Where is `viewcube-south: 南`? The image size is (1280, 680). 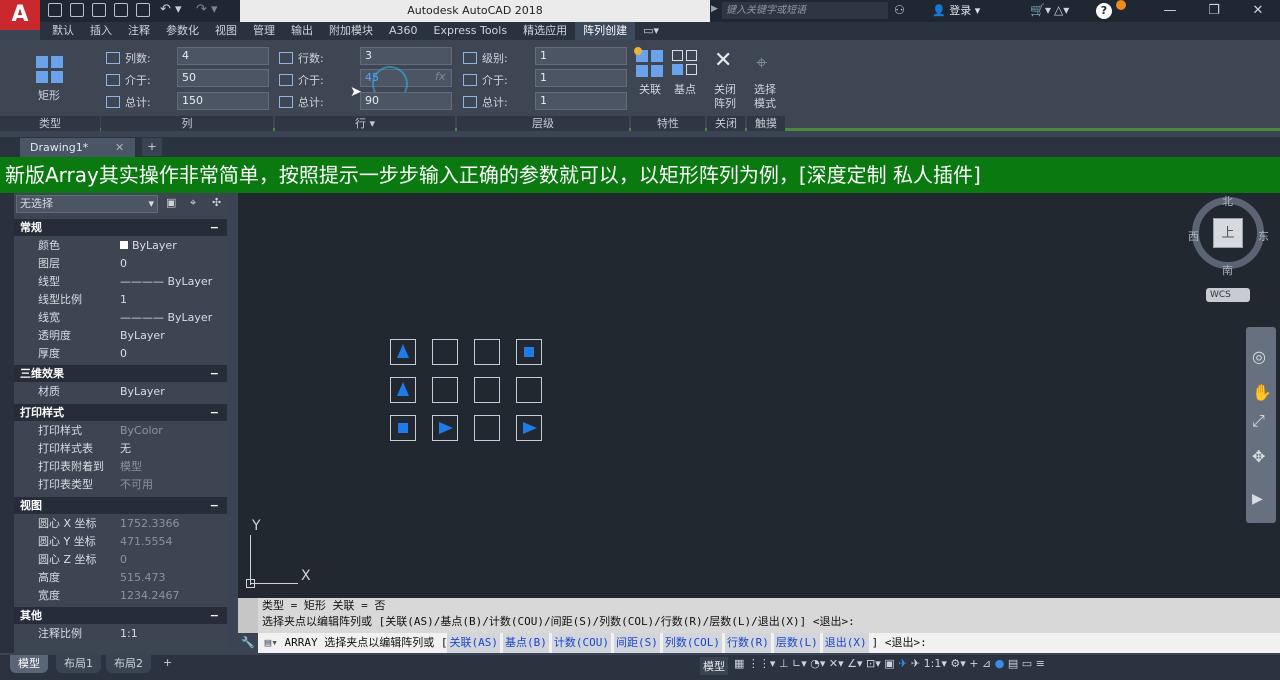 viewcube-south: 南 is located at coordinates (1227, 270).